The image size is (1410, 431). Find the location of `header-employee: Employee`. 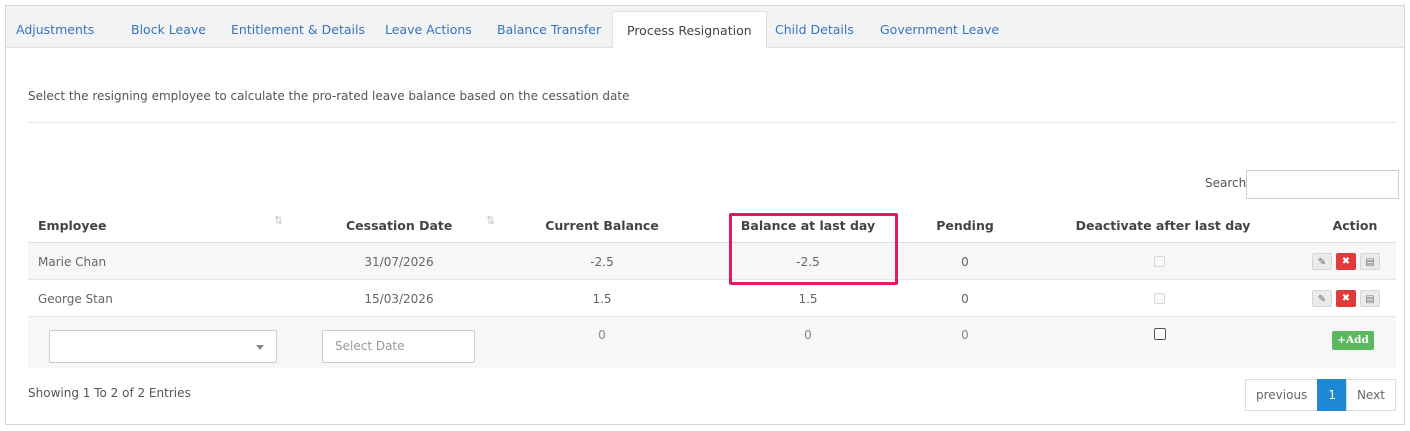

header-employee: Employee is located at coordinates (72, 225).